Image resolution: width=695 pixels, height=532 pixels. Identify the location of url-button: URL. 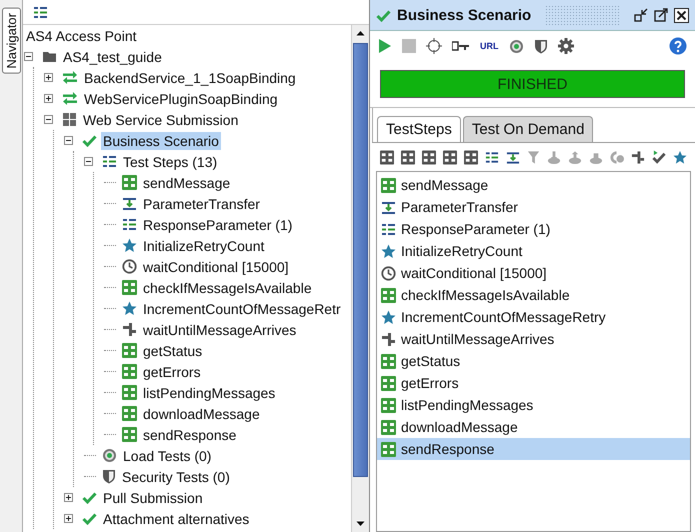
(489, 46).